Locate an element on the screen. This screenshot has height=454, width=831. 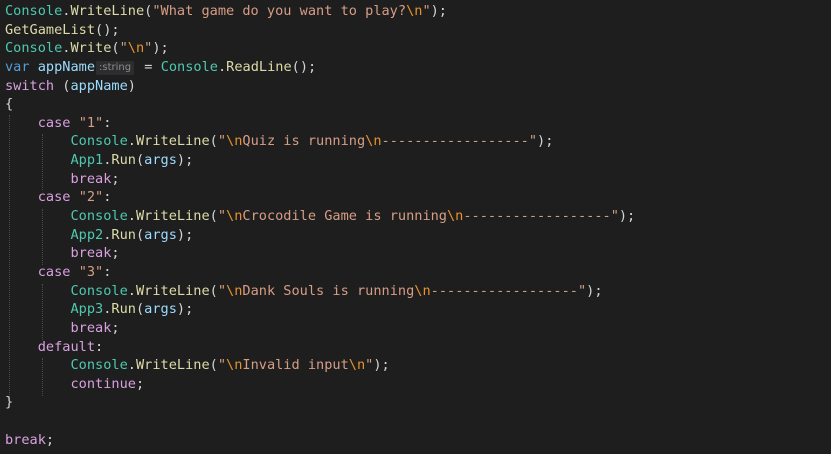
code-line-10: break; is located at coordinates (320, 179).